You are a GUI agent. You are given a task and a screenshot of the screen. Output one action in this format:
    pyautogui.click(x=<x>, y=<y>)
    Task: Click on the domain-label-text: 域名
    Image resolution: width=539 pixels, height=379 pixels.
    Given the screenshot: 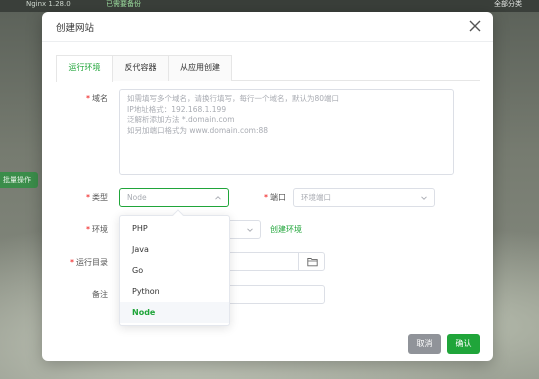 What is the action you would take?
    pyautogui.click(x=100, y=98)
    